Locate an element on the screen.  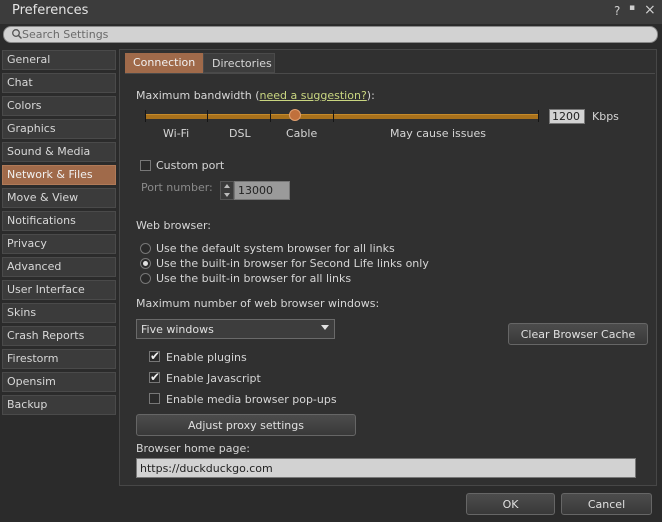
sidebar-item-privacy: Privacy is located at coordinates (59, 244).